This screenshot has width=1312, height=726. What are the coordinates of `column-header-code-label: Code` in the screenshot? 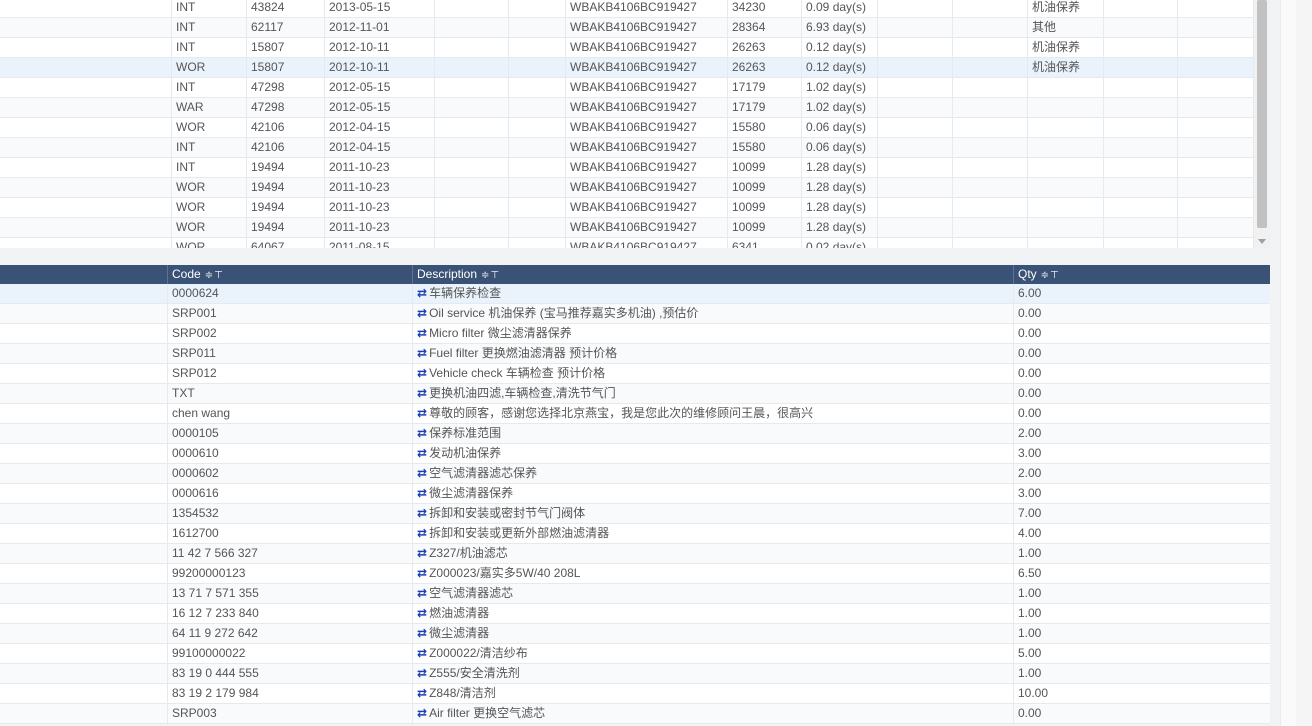 It's located at (186, 274).